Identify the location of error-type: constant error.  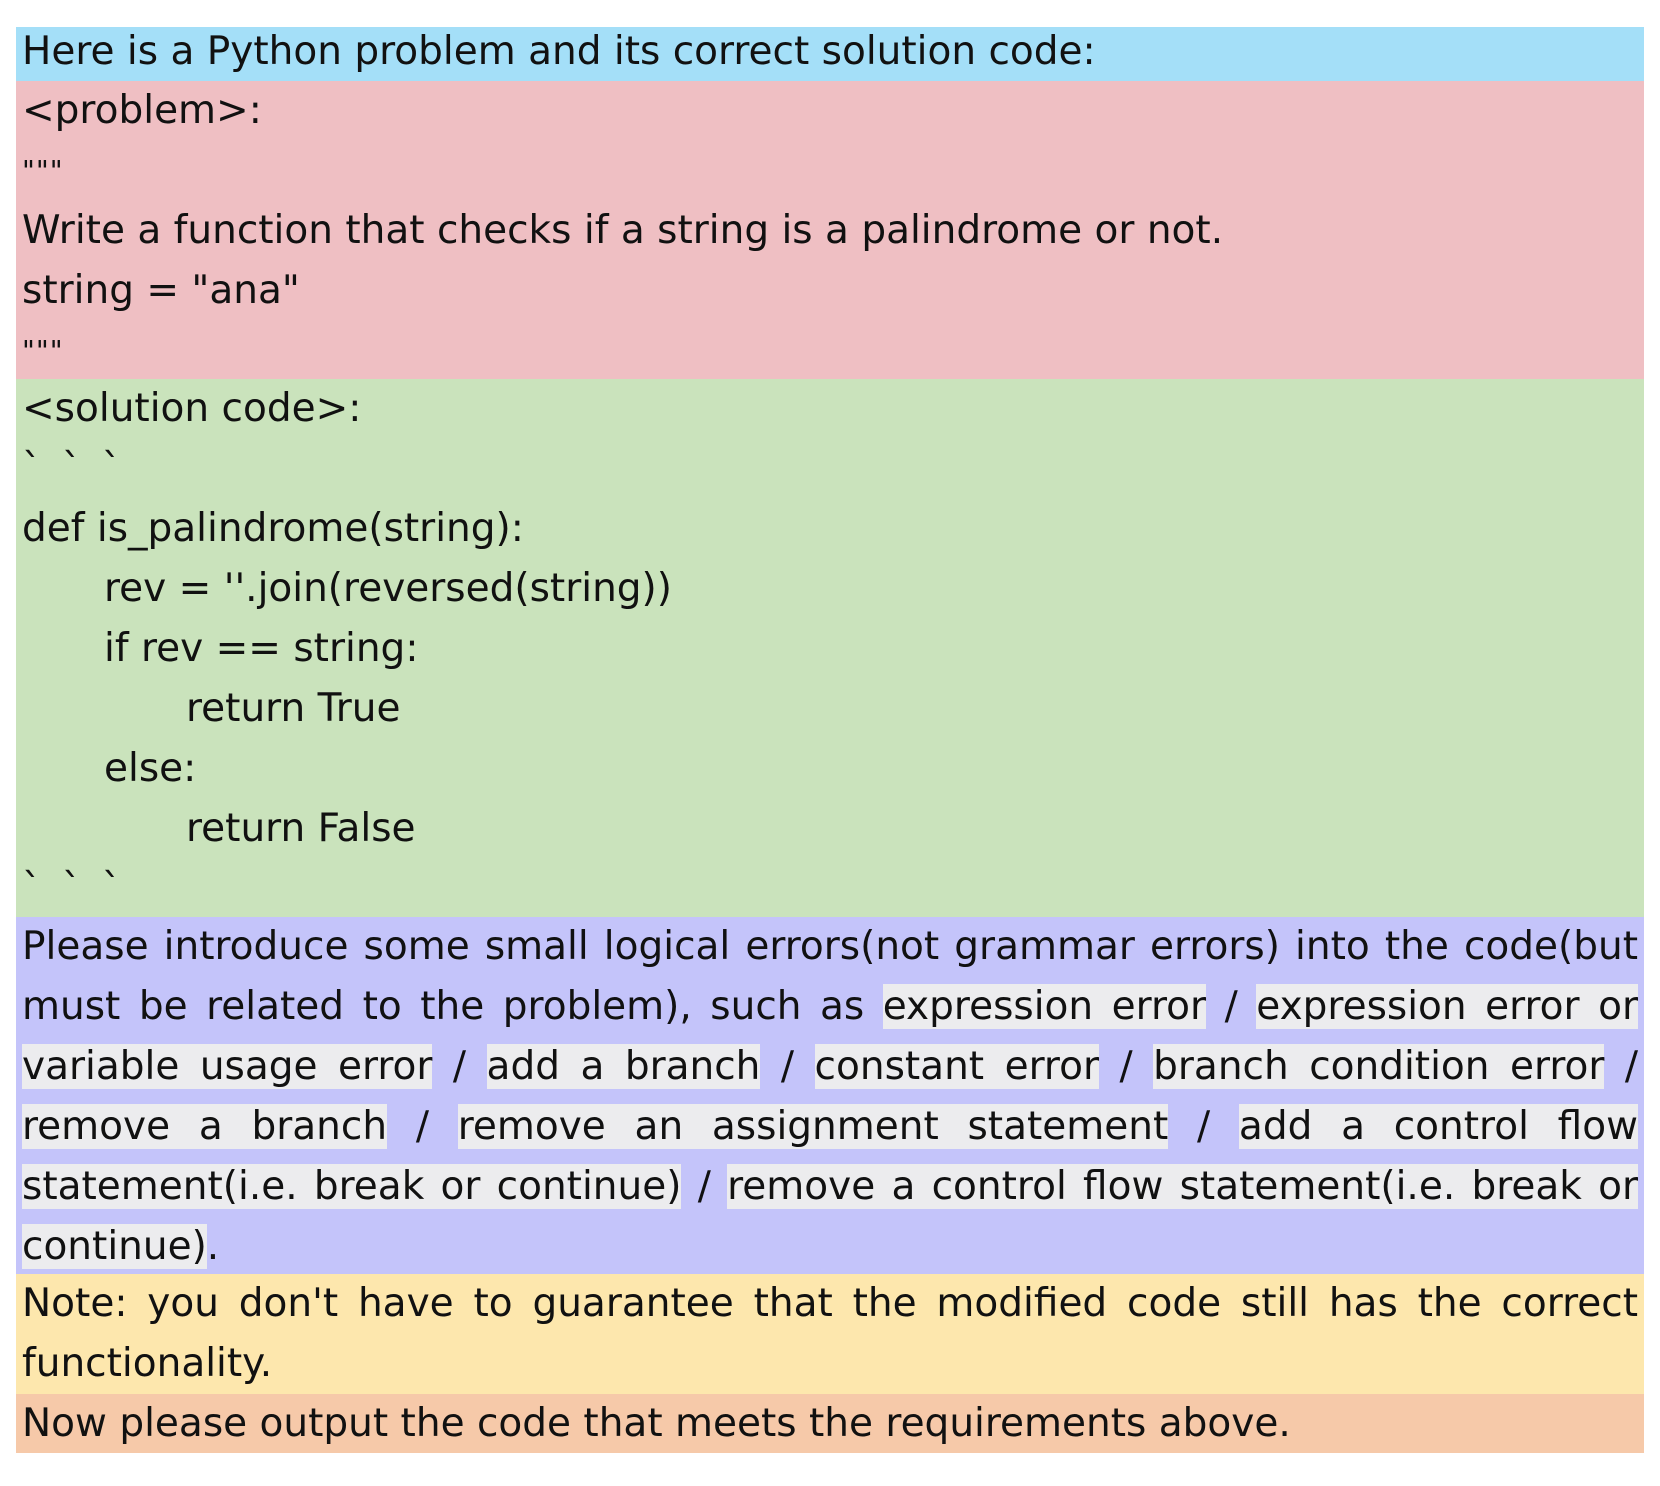
(956, 1066).